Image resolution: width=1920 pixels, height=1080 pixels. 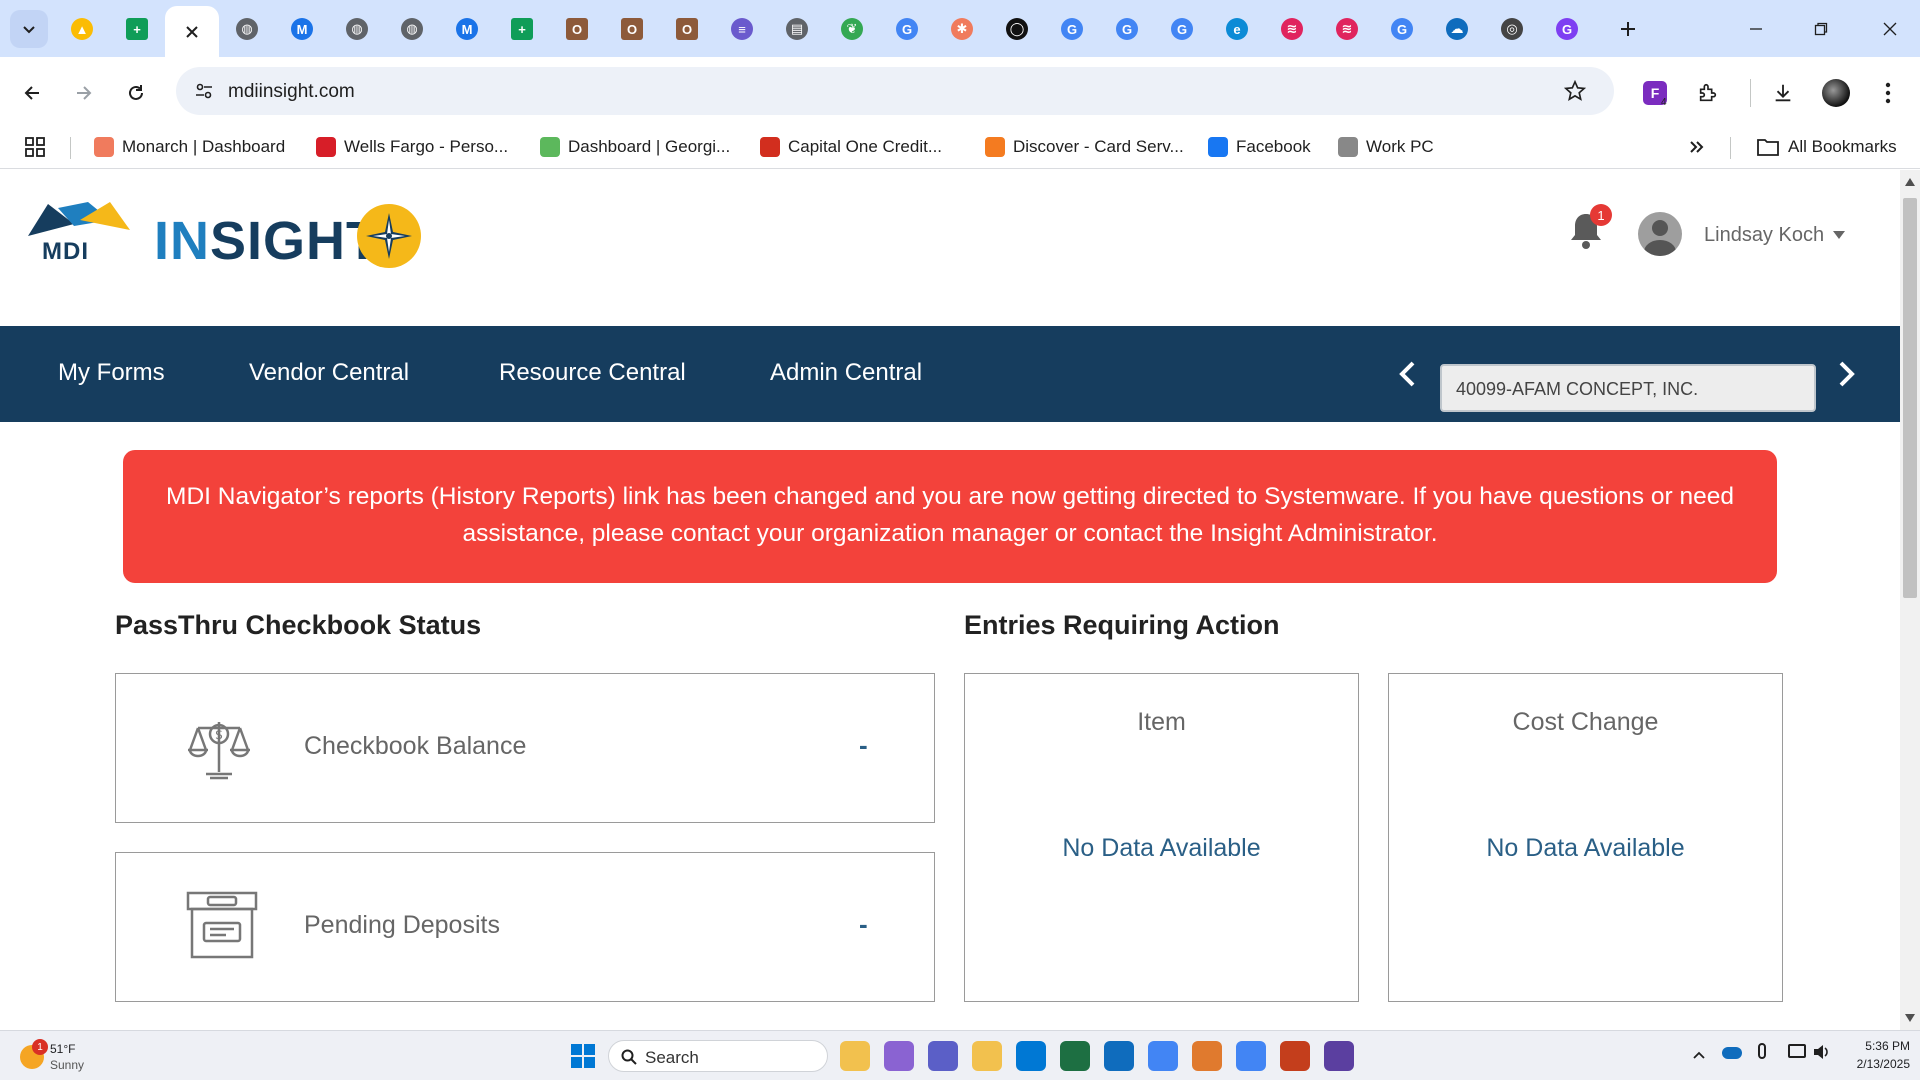 I want to click on site-info-icon, so click(x=204, y=91).